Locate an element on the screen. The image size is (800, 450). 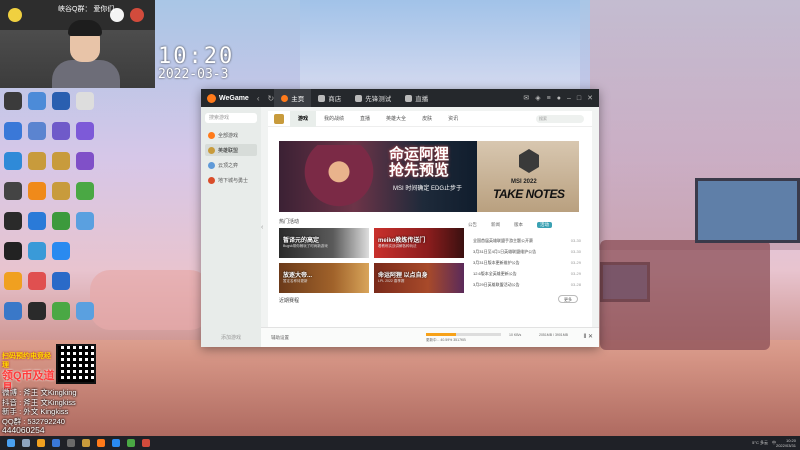
game-tab: 英雄大全 is located at coordinates (396, 119).